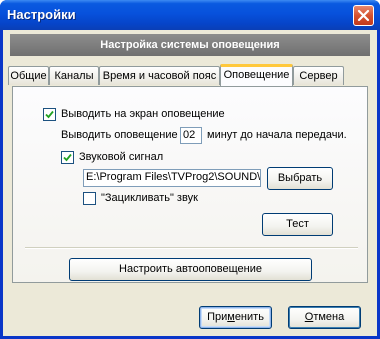 The image size is (380, 339). What do you see at coordinates (190, 15) in the screenshot?
I see `title-bar: Настройки` at bounding box center [190, 15].